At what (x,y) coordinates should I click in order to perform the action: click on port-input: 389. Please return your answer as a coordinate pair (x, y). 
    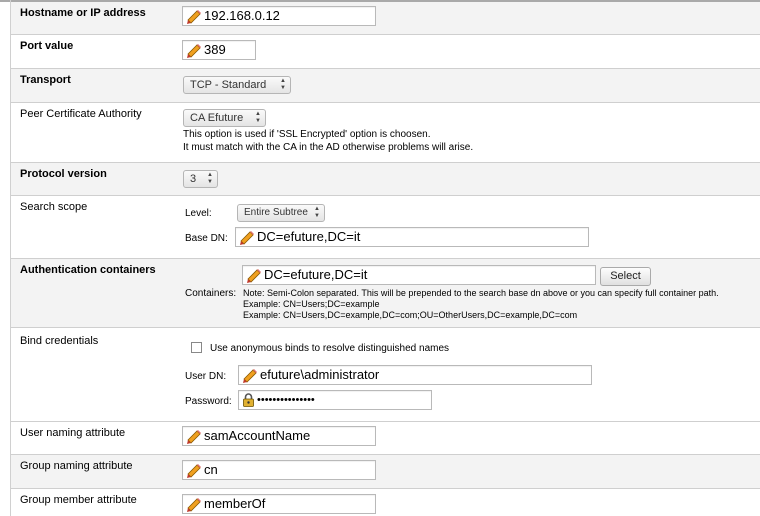
    Looking at the image, I should click on (219, 50).